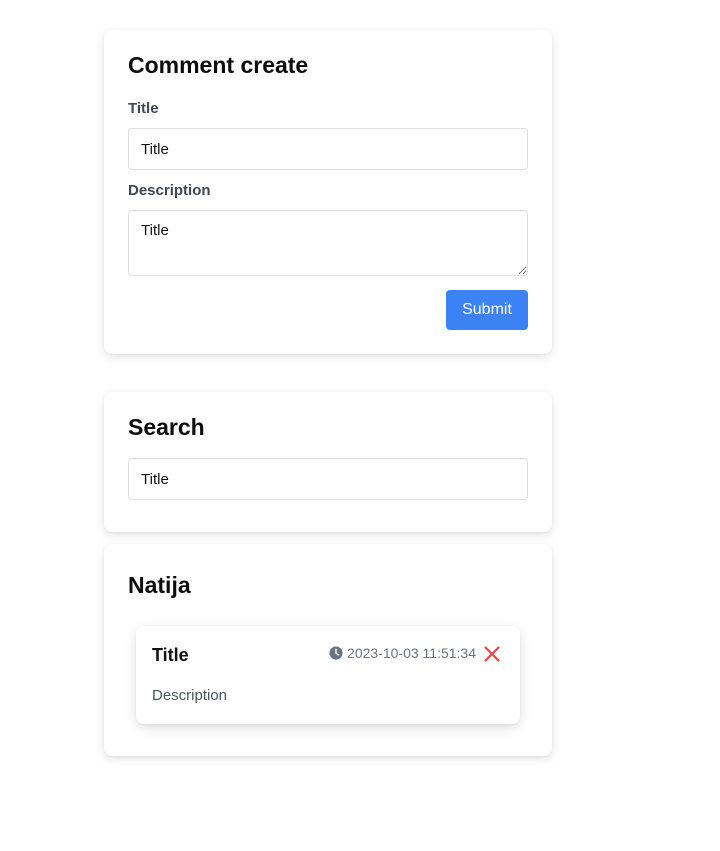 The width and height of the screenshot is (720, 851). I want to click on submit-button: Submit, so click(487, 310).